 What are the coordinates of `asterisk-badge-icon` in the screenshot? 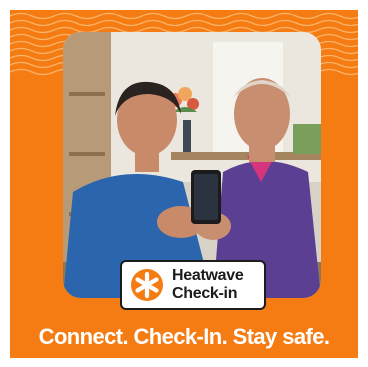 It's located at (147, 285).